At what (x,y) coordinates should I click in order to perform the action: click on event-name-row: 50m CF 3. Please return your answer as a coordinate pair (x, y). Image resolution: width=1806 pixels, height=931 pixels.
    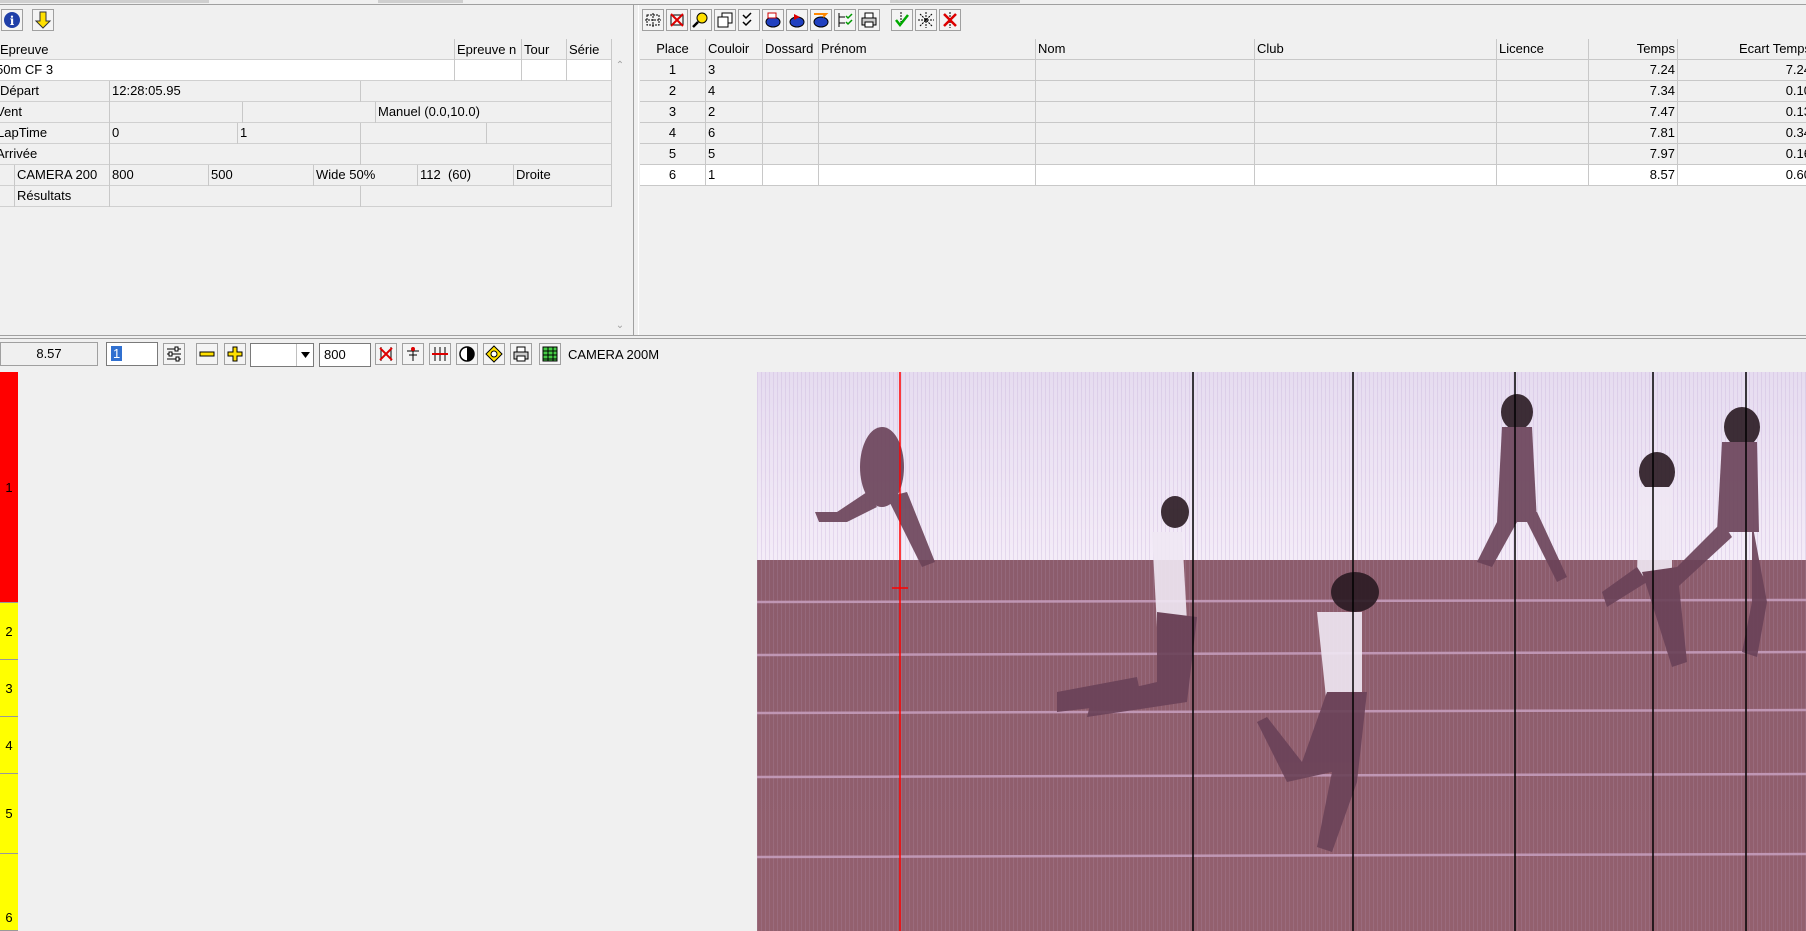
    Looking at the image, I should click on (306, 70).